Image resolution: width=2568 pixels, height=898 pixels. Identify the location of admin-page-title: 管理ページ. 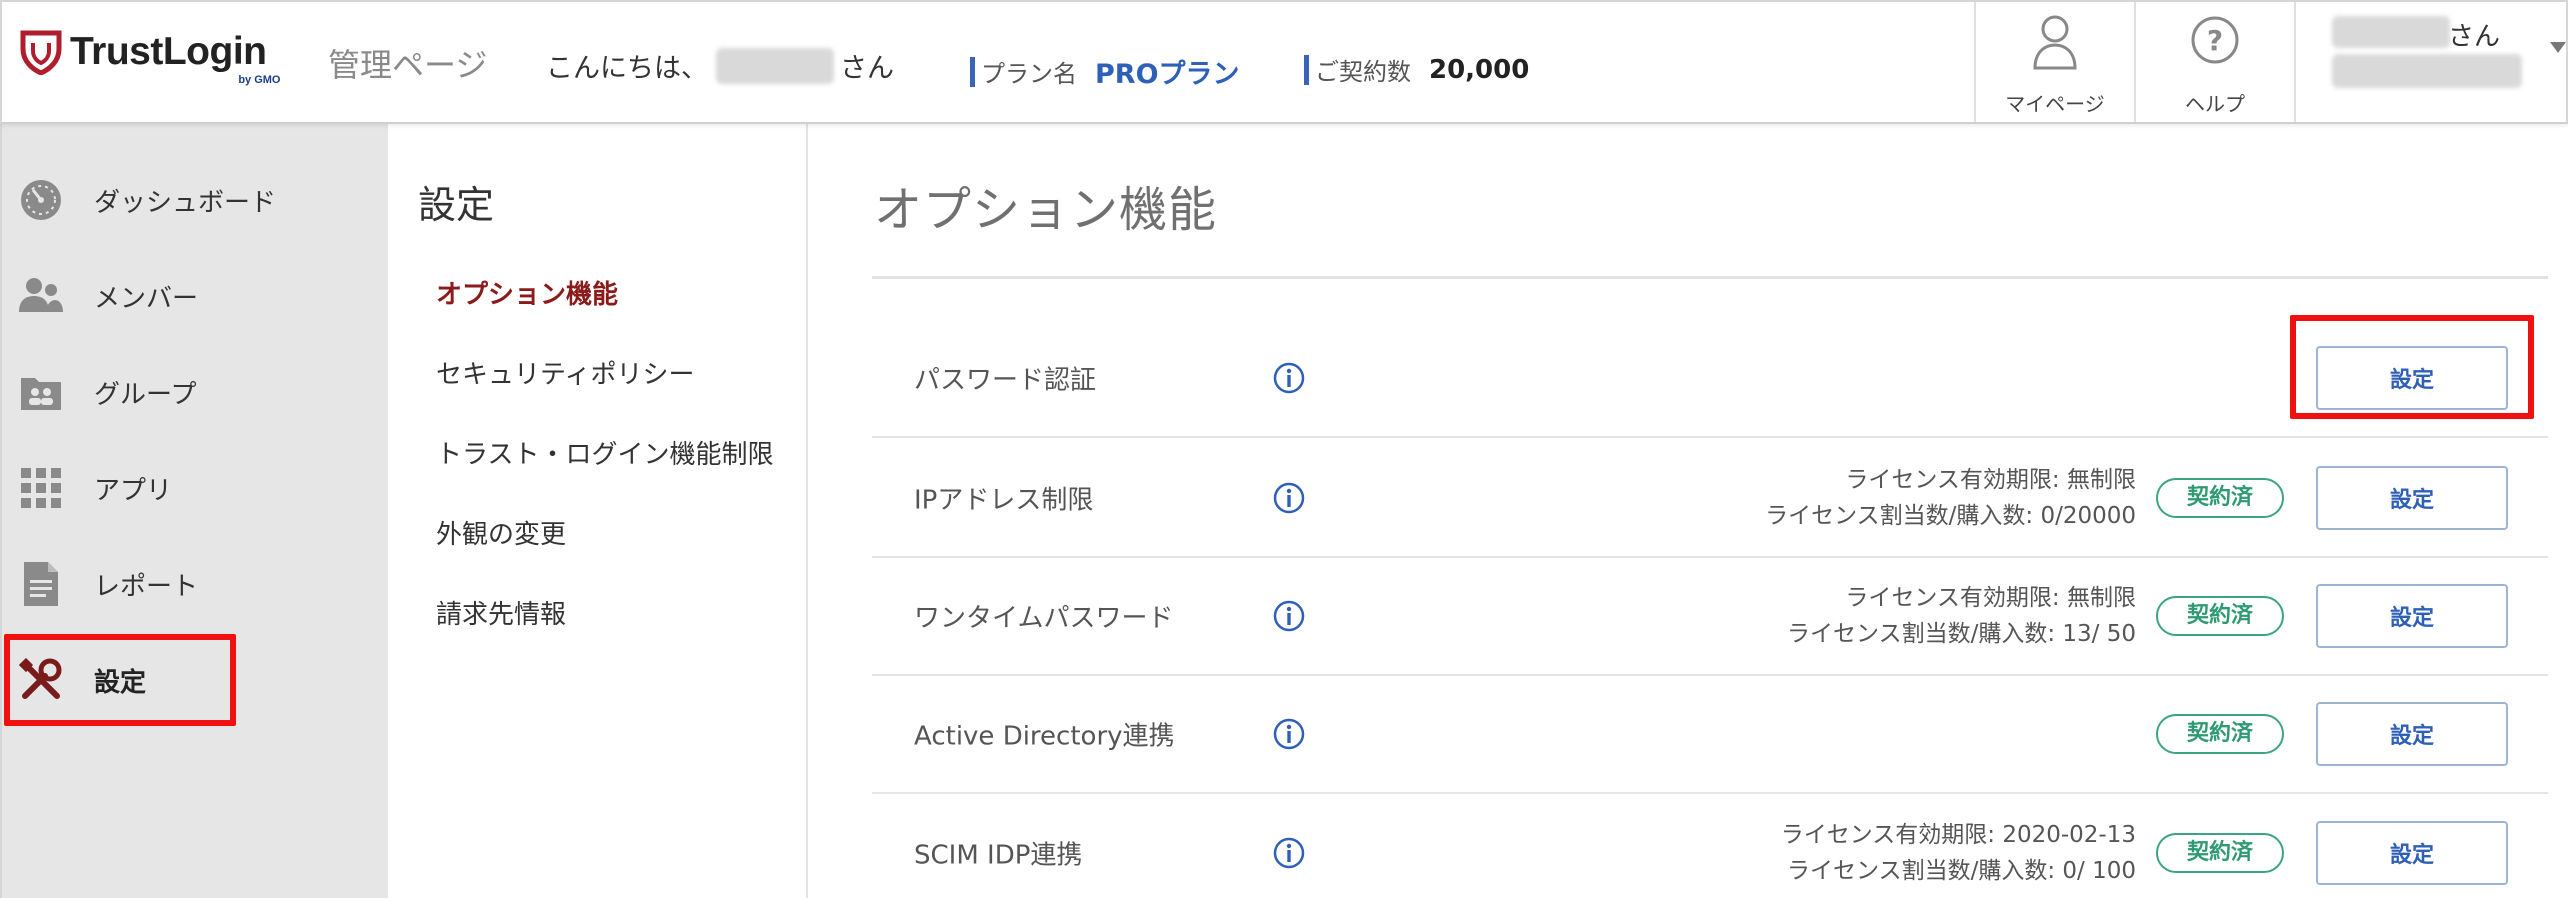
(408, 65).